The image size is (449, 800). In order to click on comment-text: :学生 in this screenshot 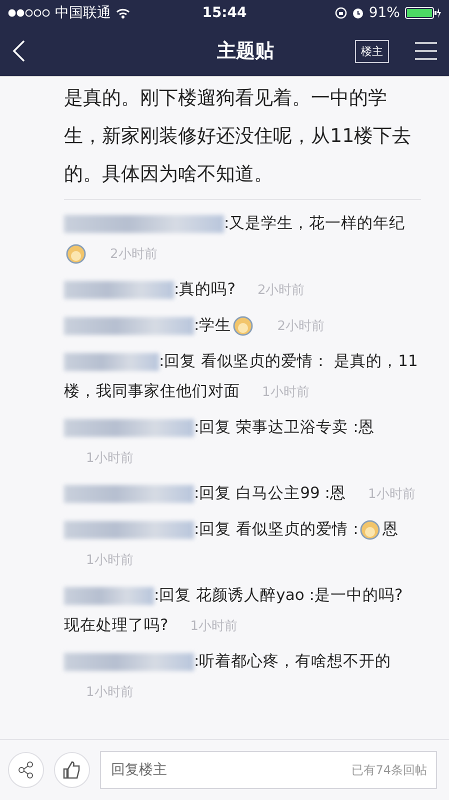, I will do `click(213, 325)`.